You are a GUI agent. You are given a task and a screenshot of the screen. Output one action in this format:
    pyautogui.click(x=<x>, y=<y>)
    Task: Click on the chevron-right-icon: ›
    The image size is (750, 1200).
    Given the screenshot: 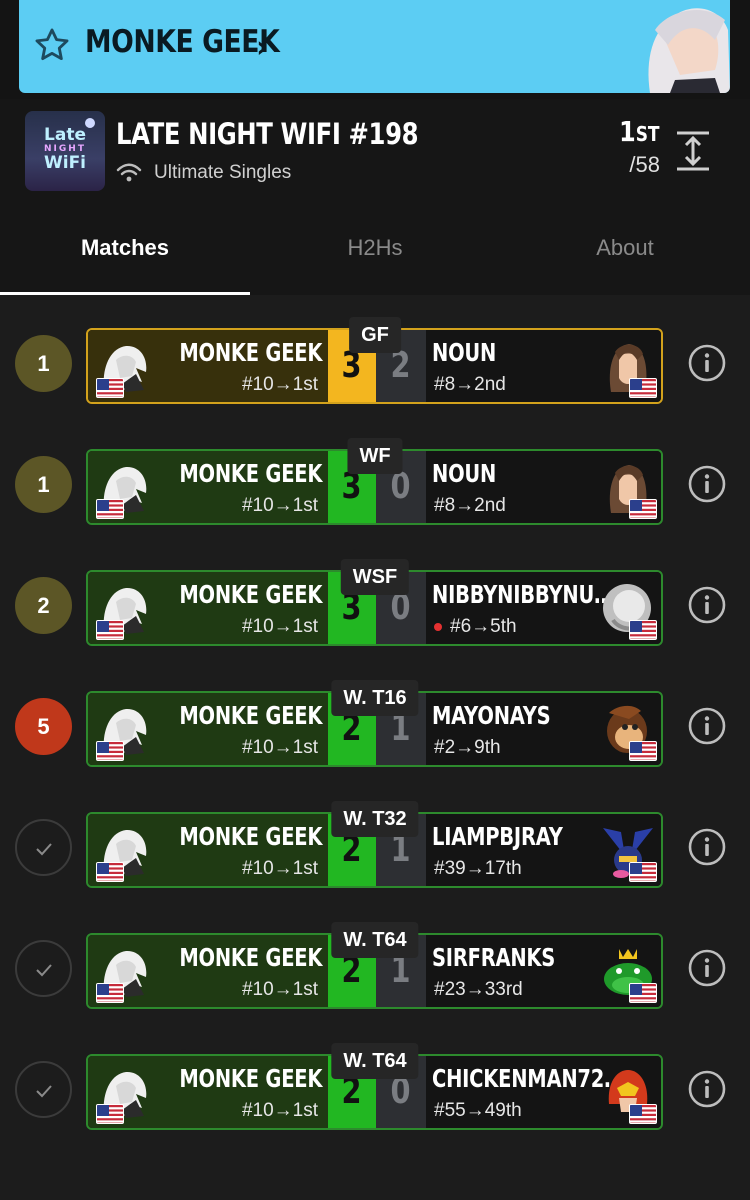 What is the action you would take?
    pyautogui.click(x=262, y=47)
    